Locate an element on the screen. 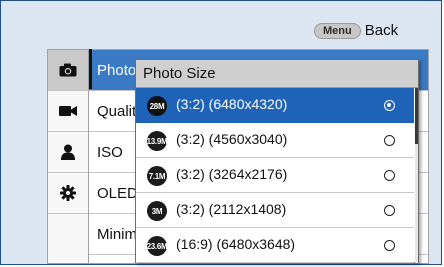  sidebar-item-video is located at coordinates (68, 111).